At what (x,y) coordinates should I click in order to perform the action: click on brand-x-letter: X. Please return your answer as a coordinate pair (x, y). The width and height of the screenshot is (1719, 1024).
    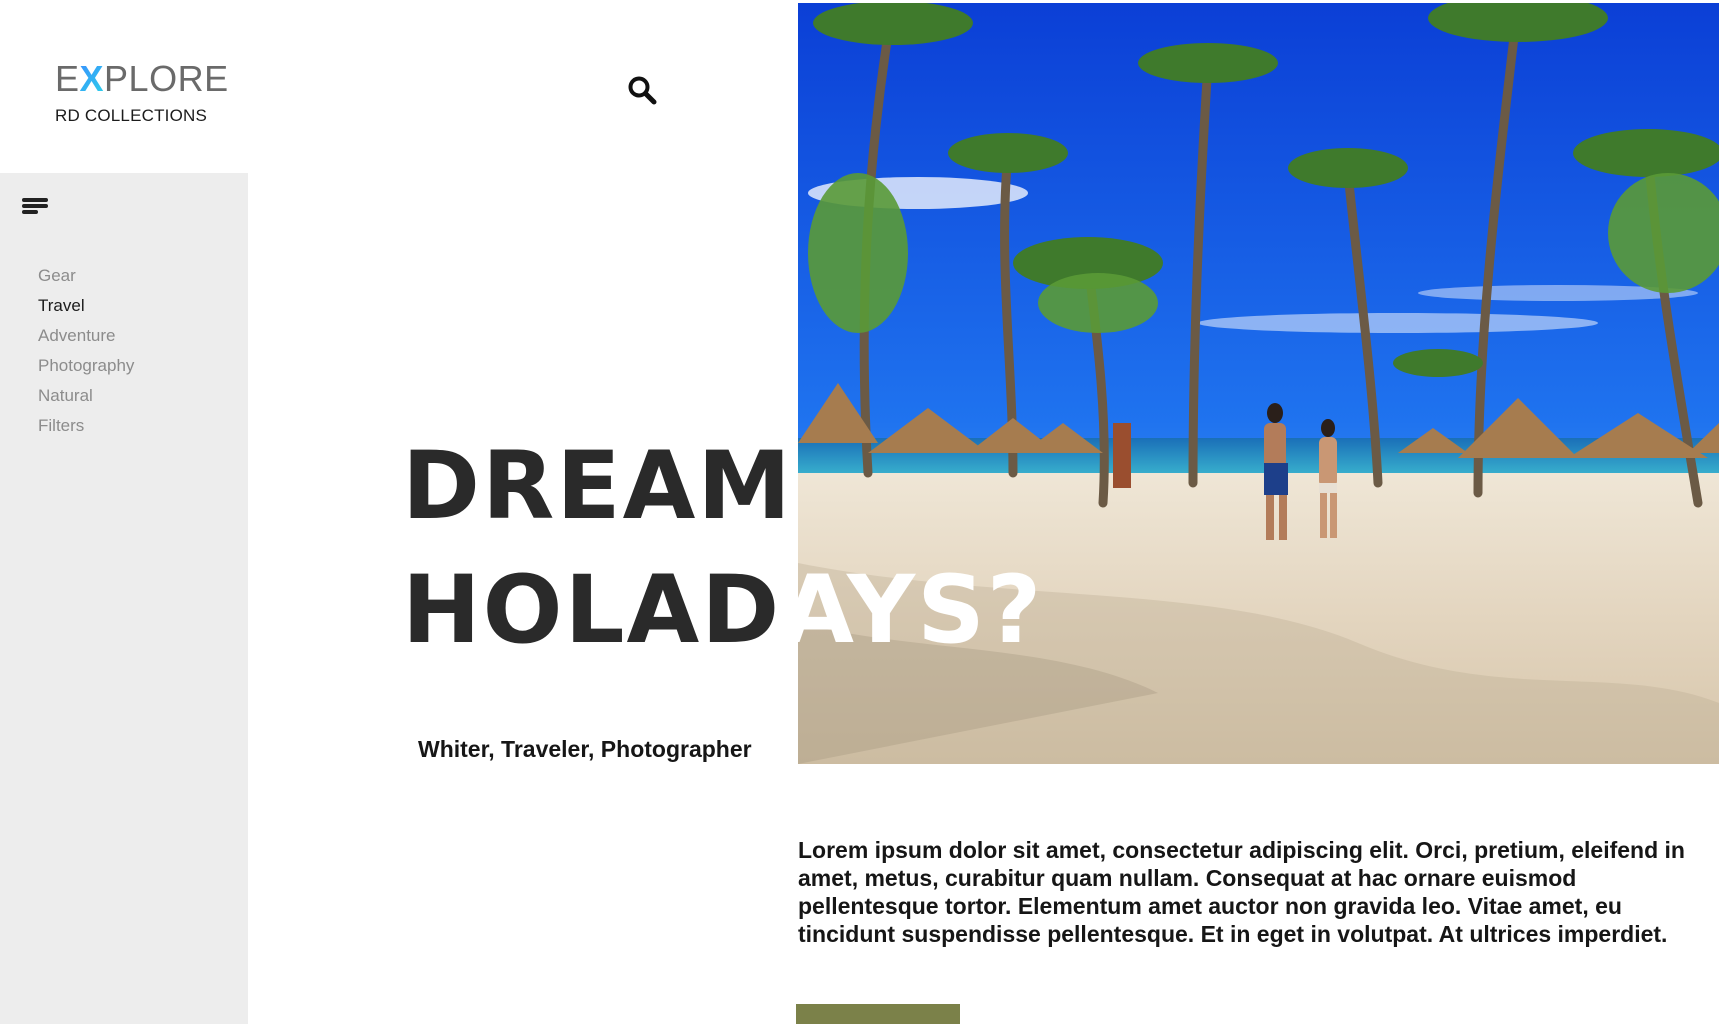
    Looking at the image, I should click on (92, 78).